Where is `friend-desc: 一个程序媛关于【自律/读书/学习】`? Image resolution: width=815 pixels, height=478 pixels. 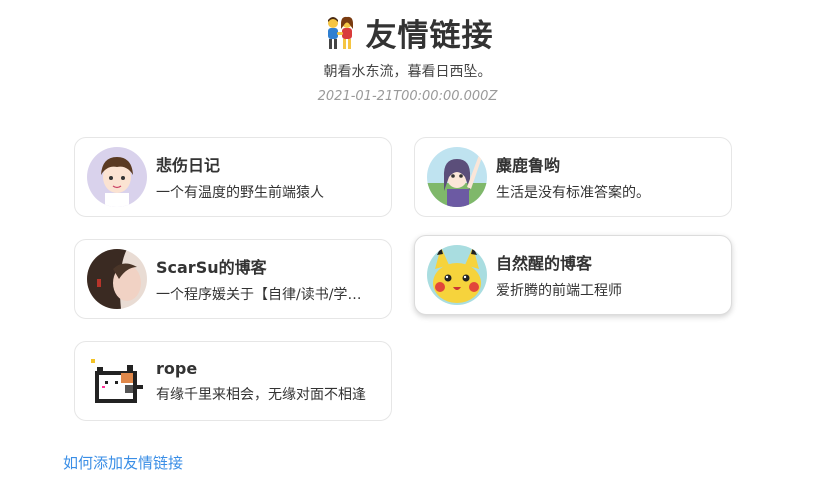 friend-desc: 一个程序媛关于【自律/读书/学习】 is located at coordinates (262, 295).